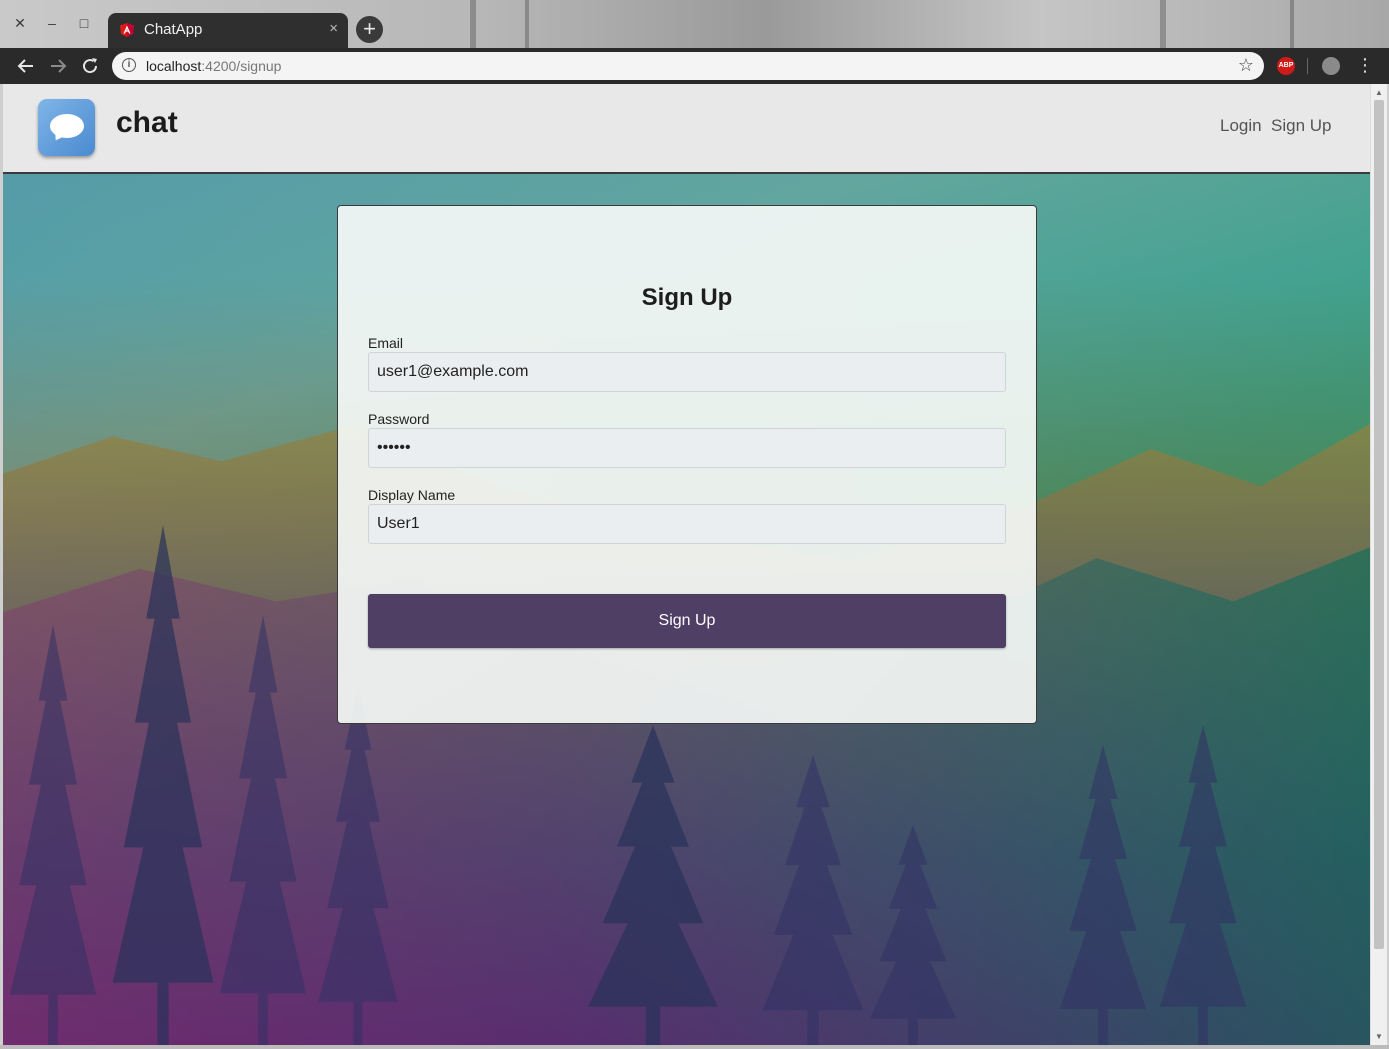  Describe the element at coordinates (694, 24) in the screenshot. I see `browser-titlebar: ✕ – □ ChatApp × +` at that location.